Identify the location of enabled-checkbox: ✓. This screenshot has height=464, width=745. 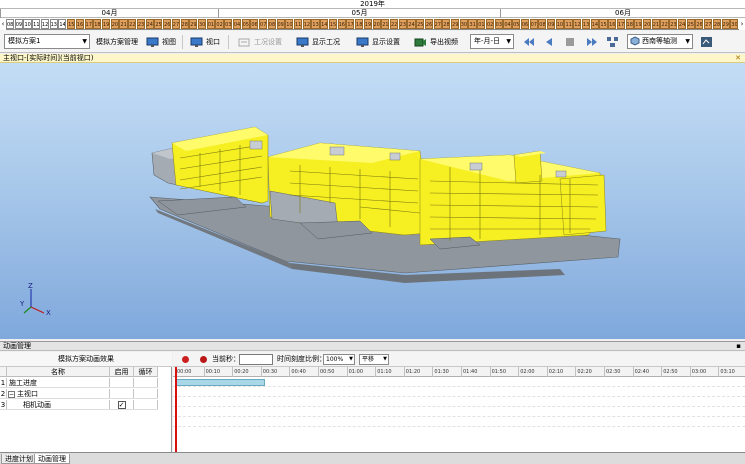
(121, 405).